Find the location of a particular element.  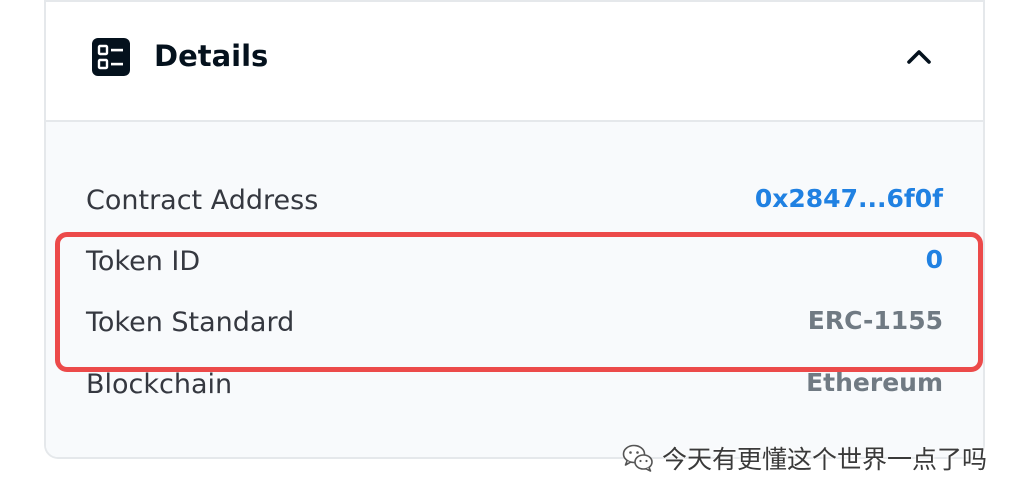

token-id-link: 0 is located at coordinates (934, 260).